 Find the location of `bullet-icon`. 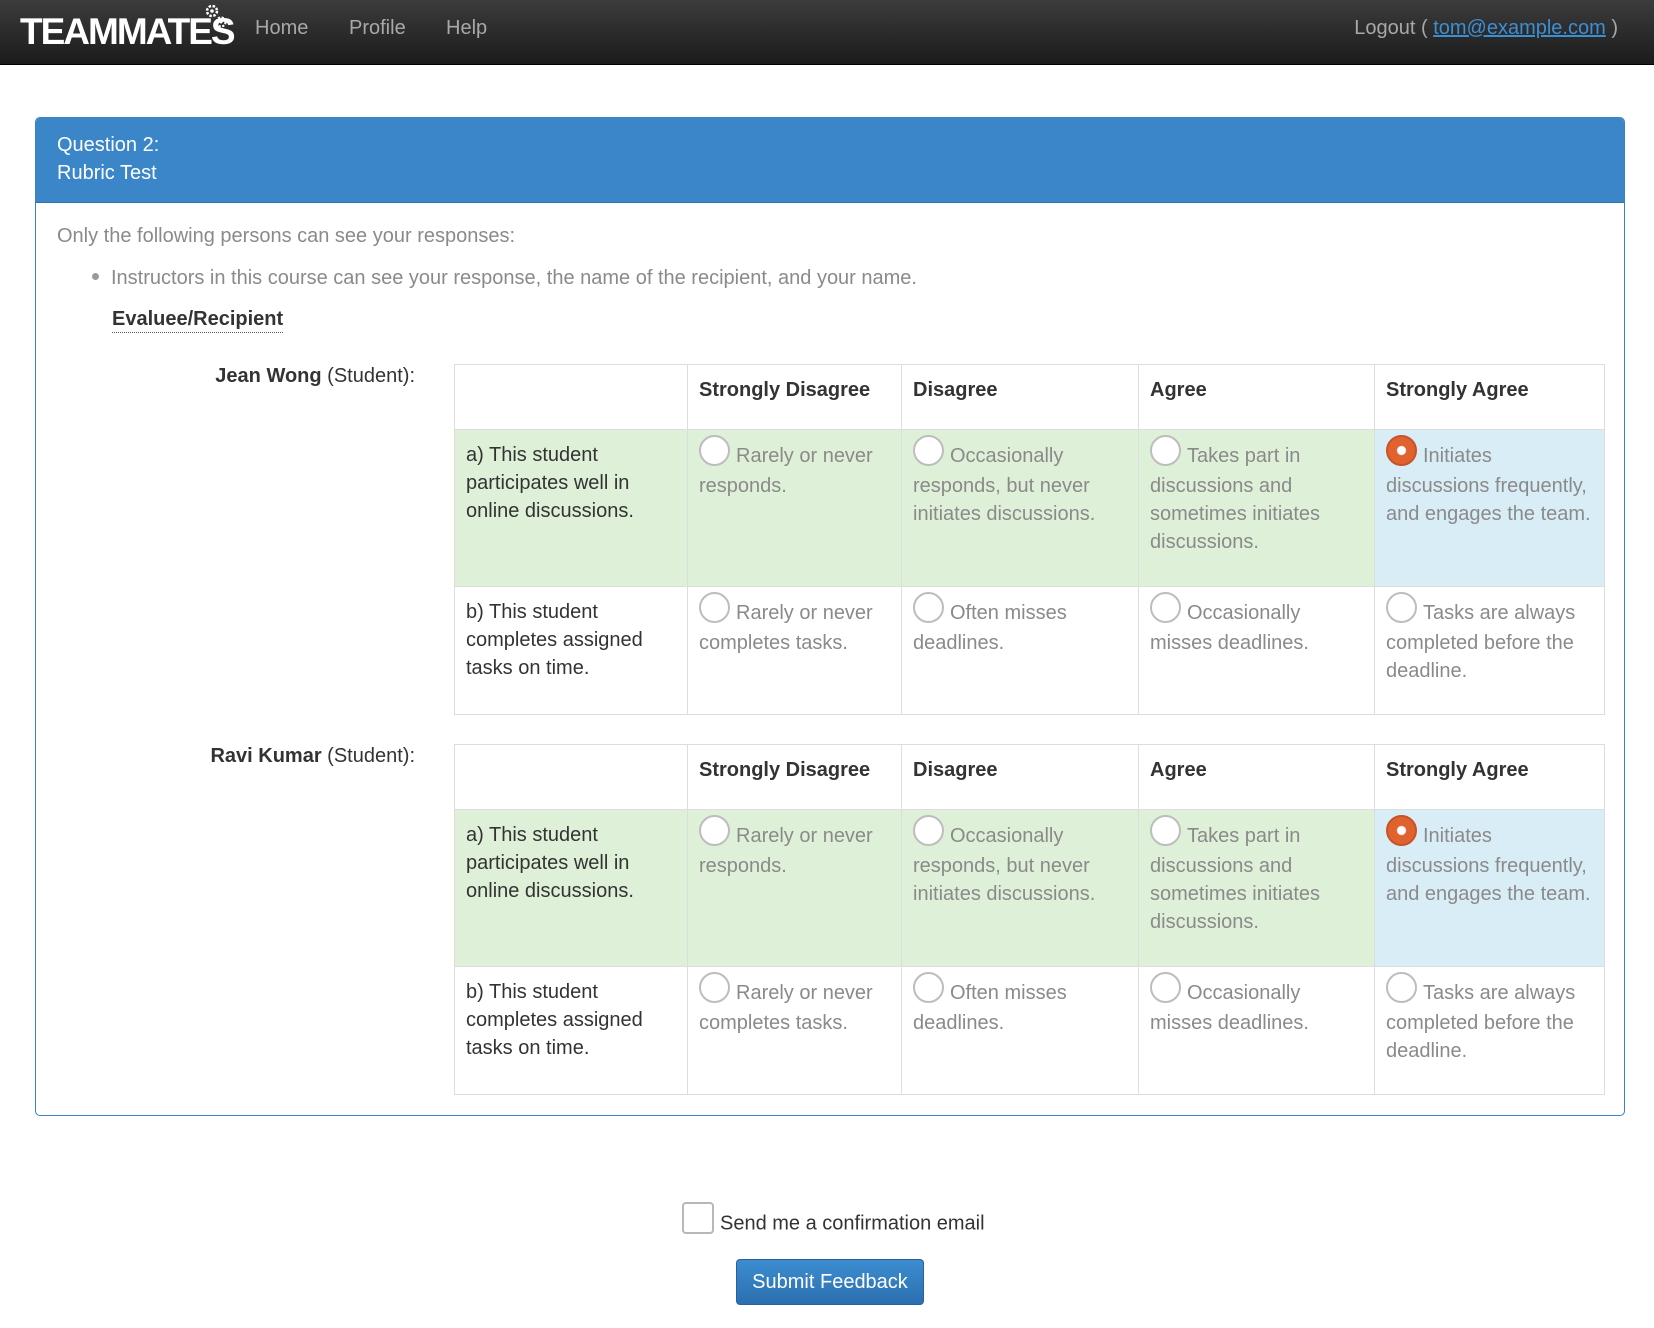

bullet-icon is located at coordinates (95, 277).